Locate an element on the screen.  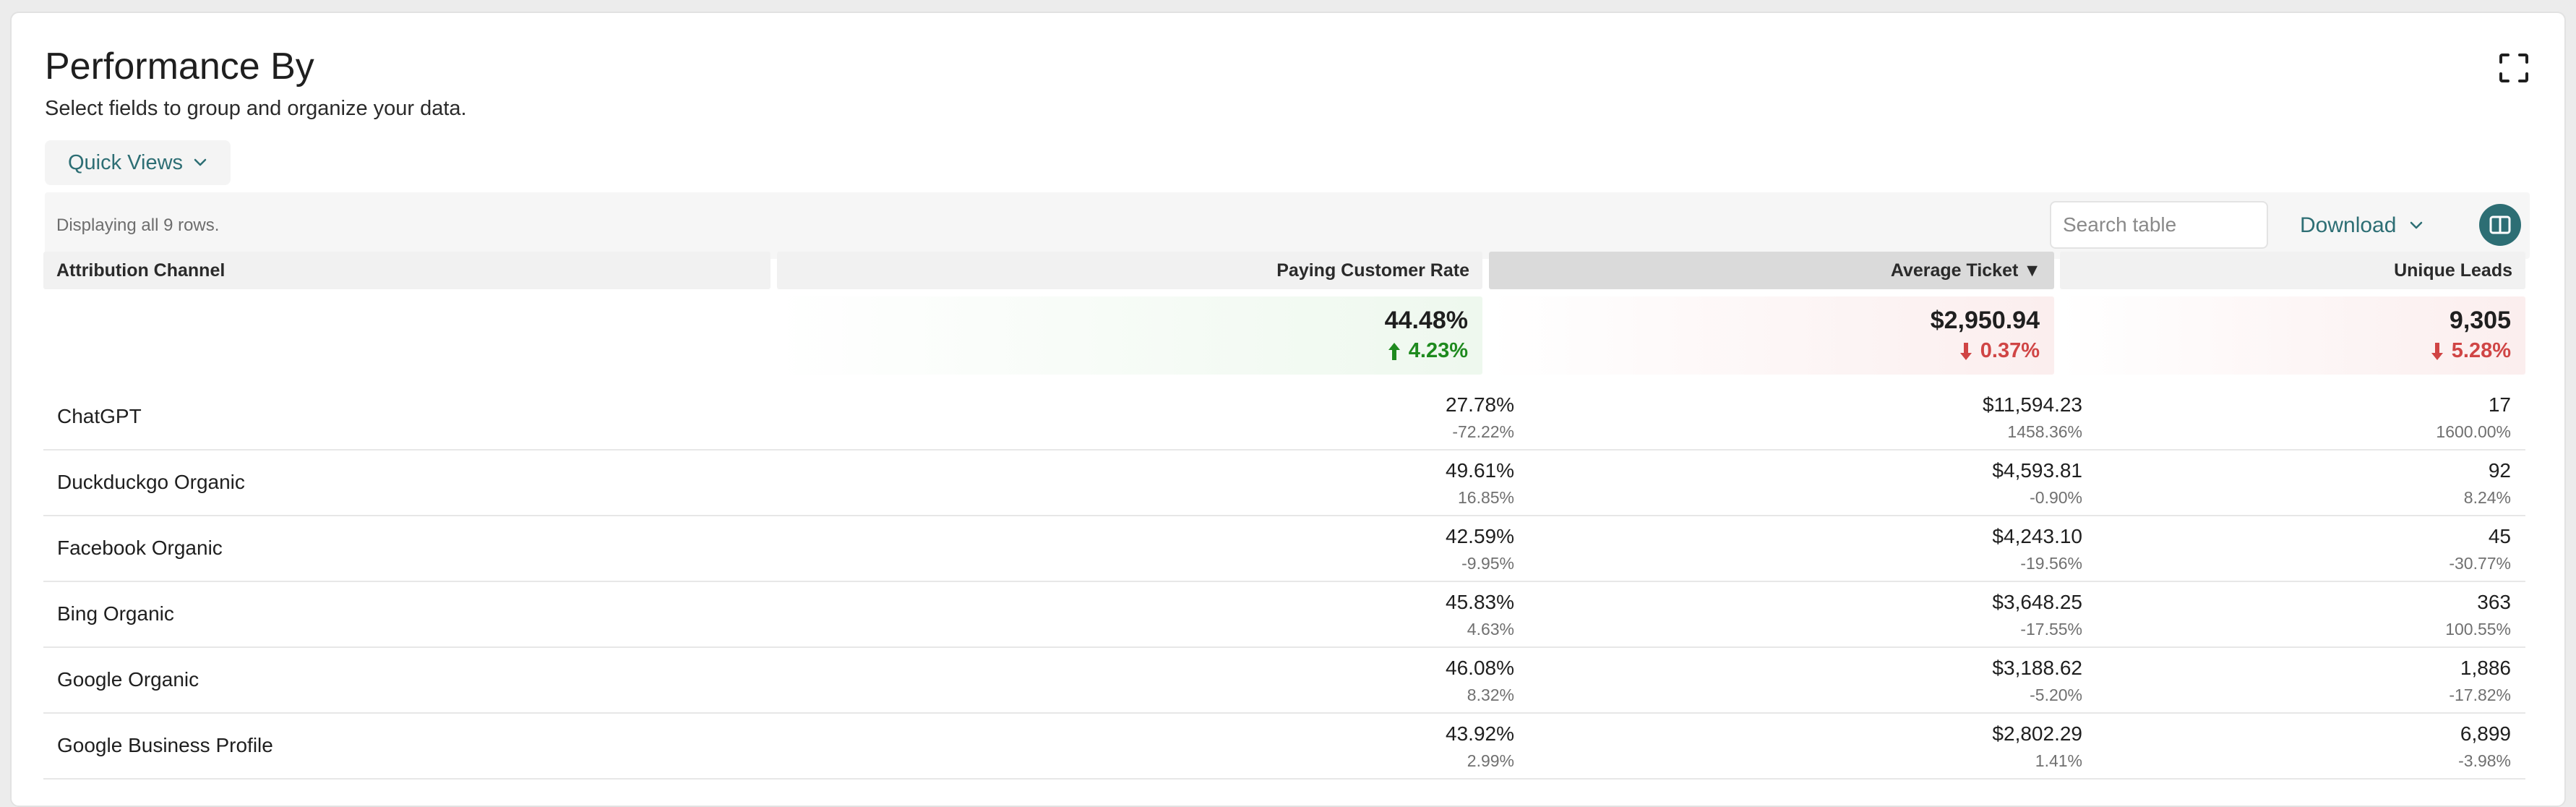
unique-leads-cell: 1,886 -17.82% is located at coordinates (2480, 681).